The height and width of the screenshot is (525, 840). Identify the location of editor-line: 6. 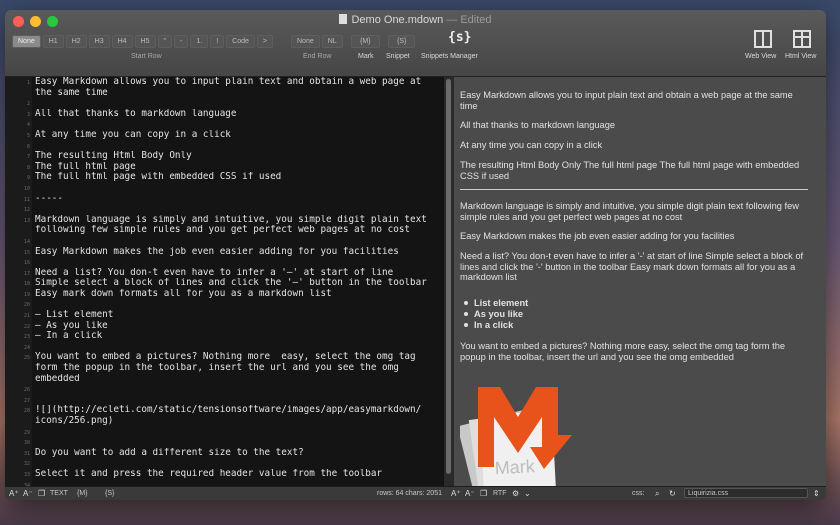
(221, 146).